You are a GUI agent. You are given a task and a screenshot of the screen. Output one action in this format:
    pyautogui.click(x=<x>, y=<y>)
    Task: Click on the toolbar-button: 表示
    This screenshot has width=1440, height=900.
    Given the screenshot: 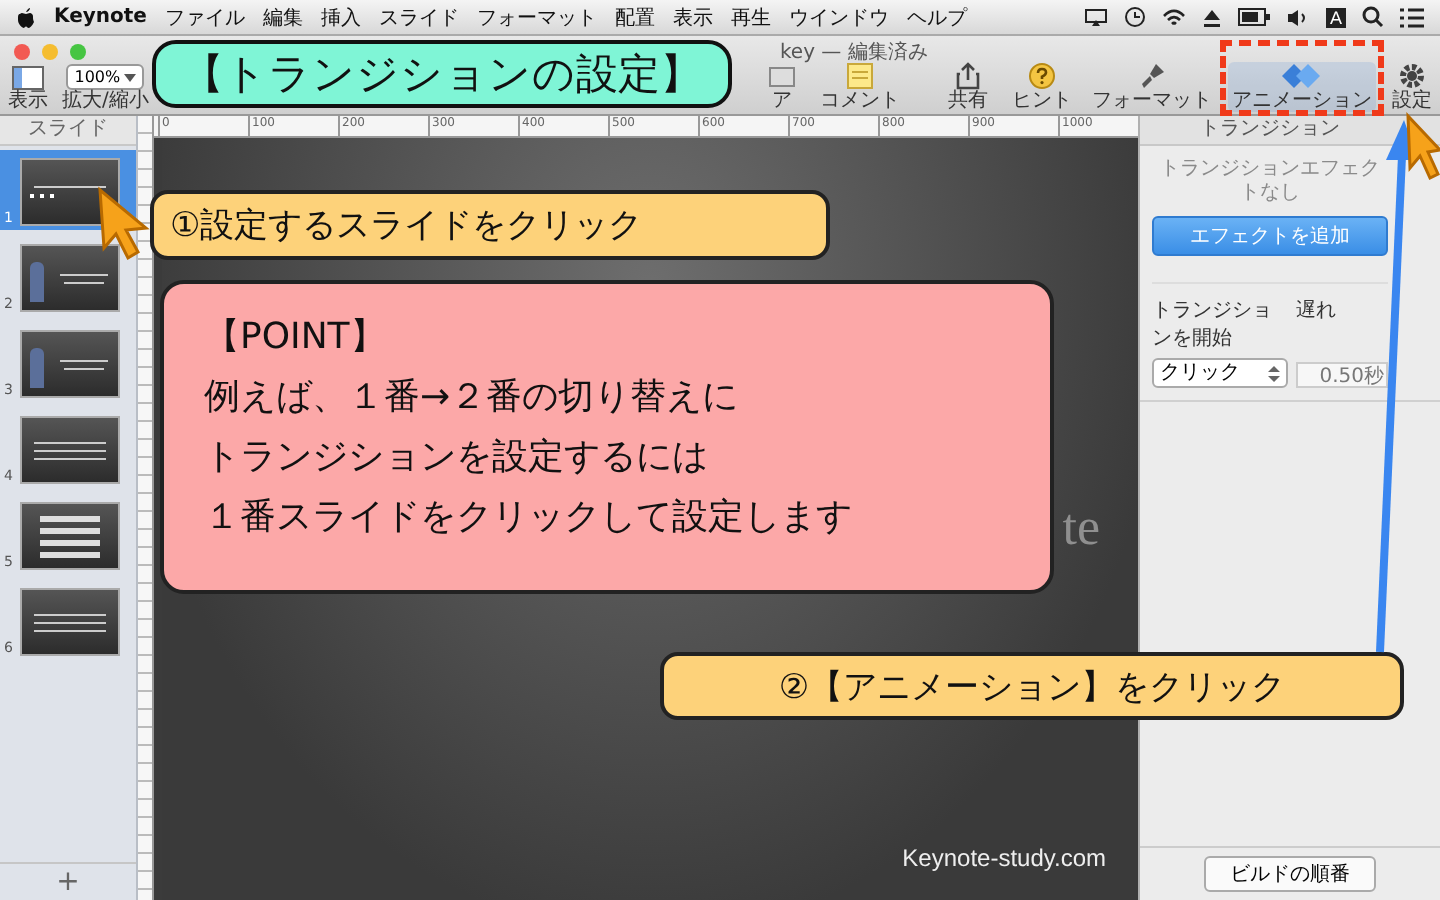 What is the action you would take?
    pyautogui.click(x=28, y=89)
    